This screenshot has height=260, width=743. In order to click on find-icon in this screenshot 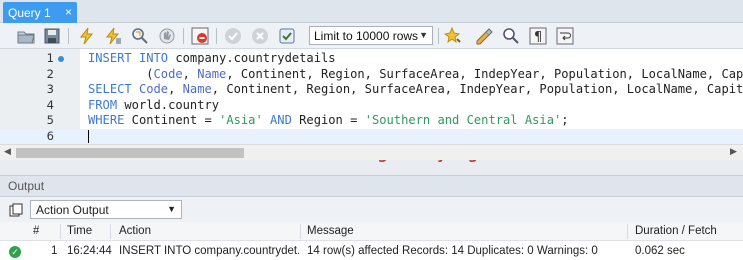, I will do `click(511, 36)`.